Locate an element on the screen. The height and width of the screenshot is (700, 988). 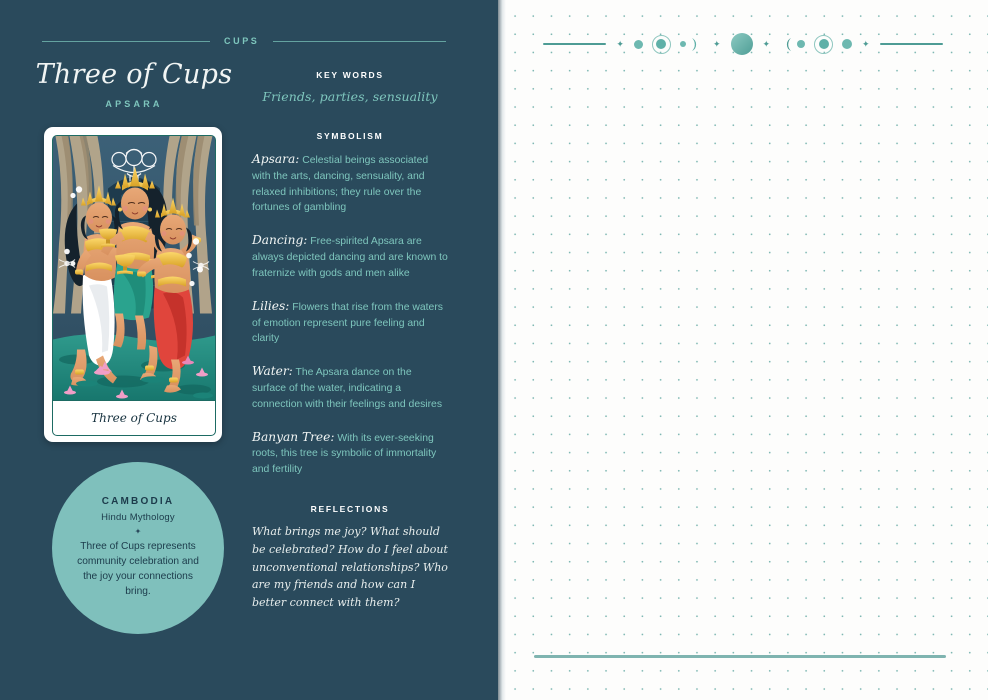
origin-country: CAMBODIA is located at coordinates (138, 502).